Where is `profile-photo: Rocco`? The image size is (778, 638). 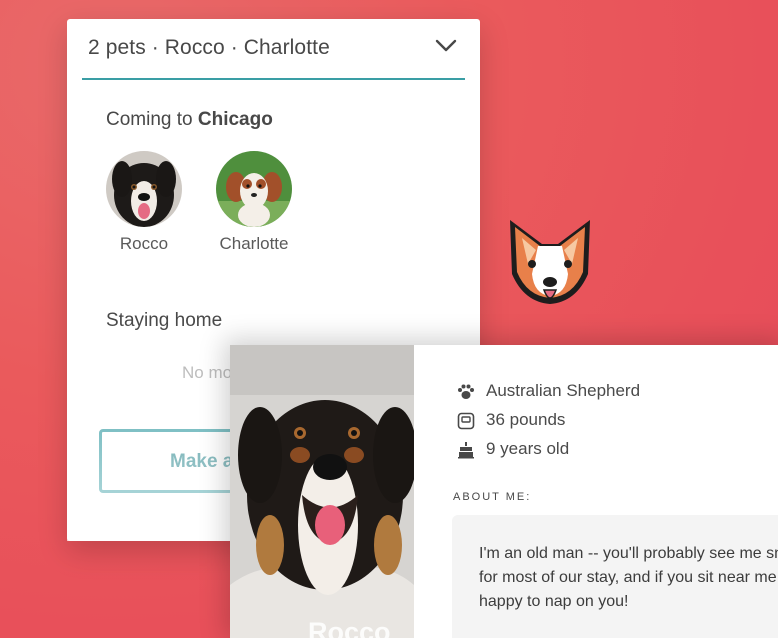
profile-photo: Rocco is located at coordinates (322, 491).